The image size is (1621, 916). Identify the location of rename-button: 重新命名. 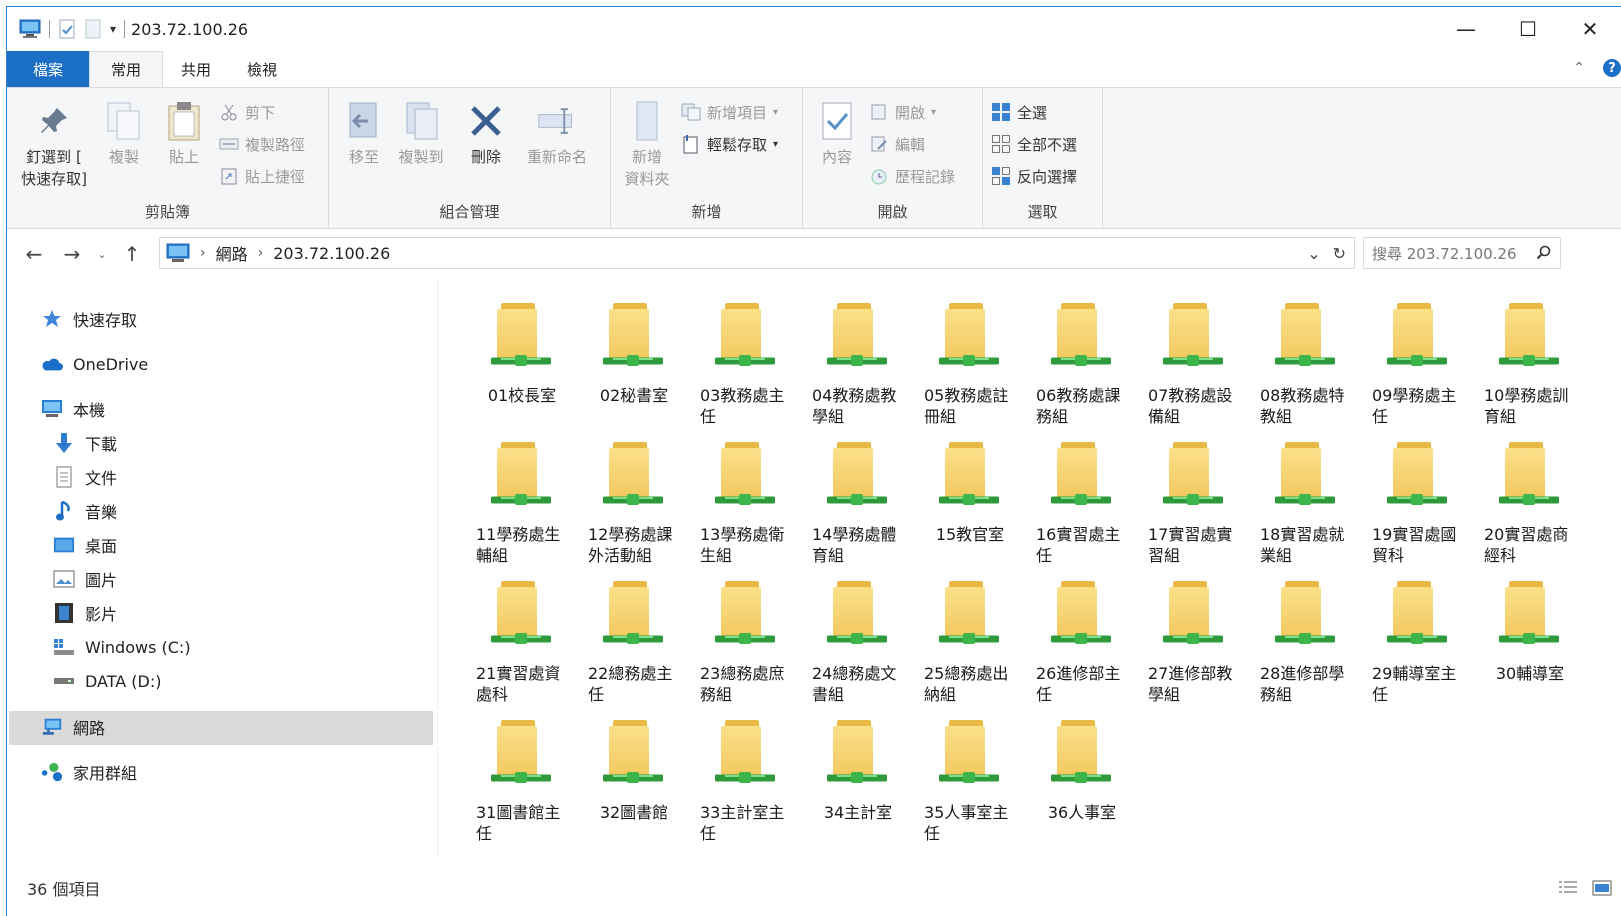
(557, 134).